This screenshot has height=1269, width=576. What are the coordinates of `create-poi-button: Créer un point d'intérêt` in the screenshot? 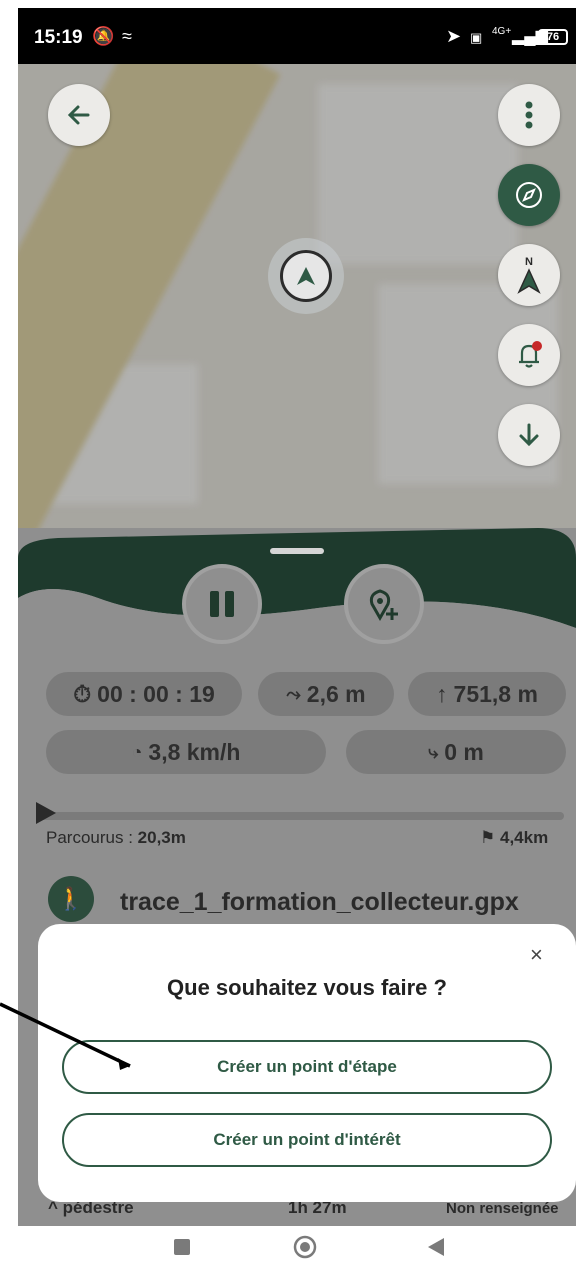 It's located at (307, 1140).